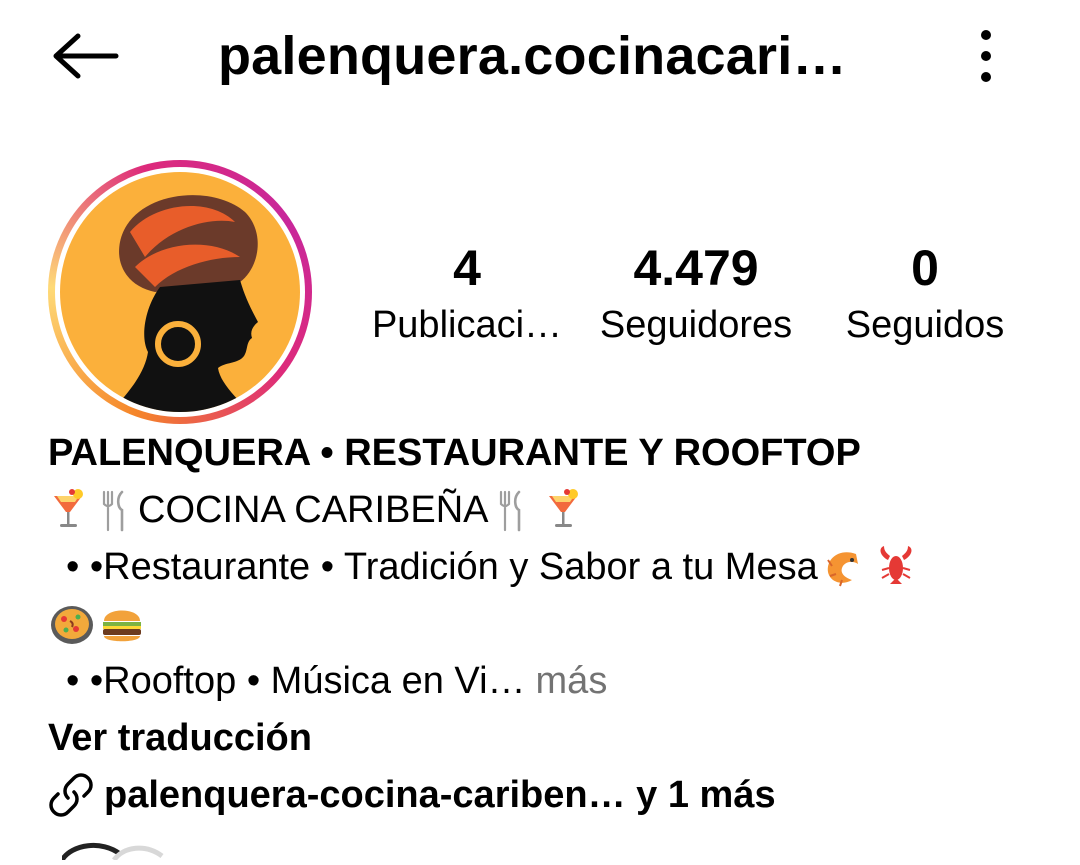  What do you see at coordinates (440, 794) in the screenshot?
I see `external-link-text: palenquera-cocina-cariben… y 1 más` at bounding box center [440, 794].